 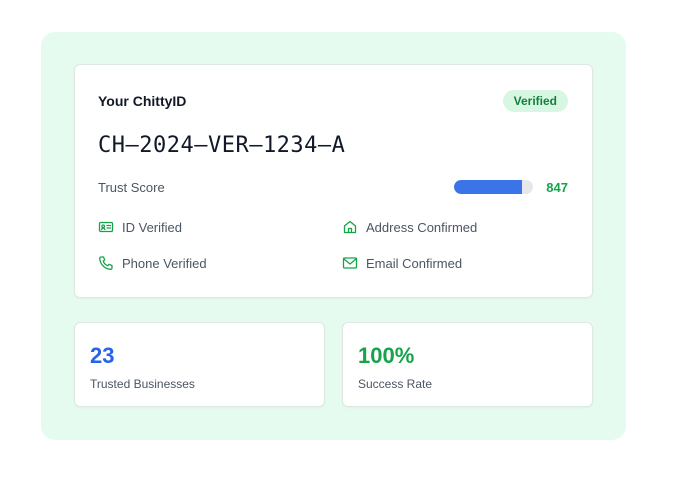 What do you see at coordinates (350, 227) in the screenshot?
I see `home-icon` at bounding box center [350, 227].